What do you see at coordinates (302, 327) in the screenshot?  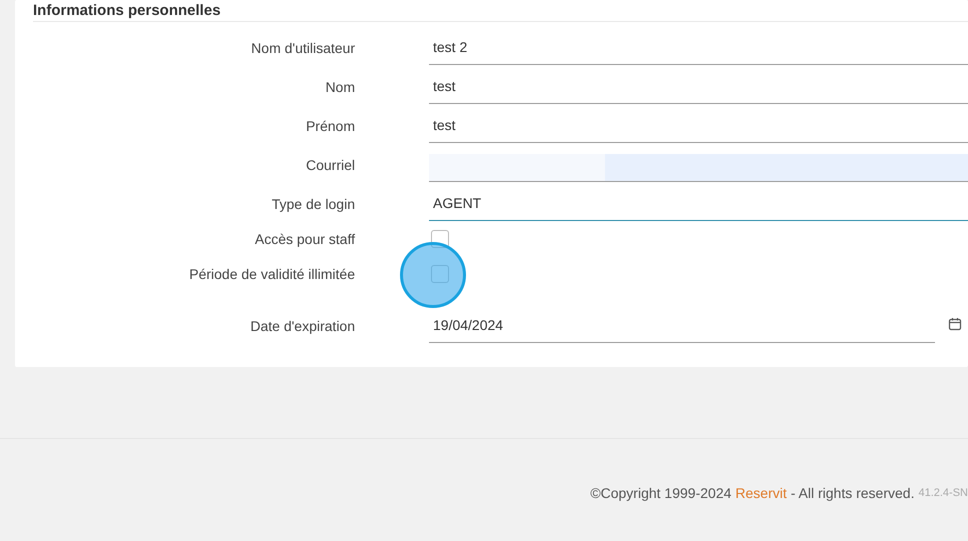 I see `field-label: Date d'expiration` at bounding box center [302, 327].